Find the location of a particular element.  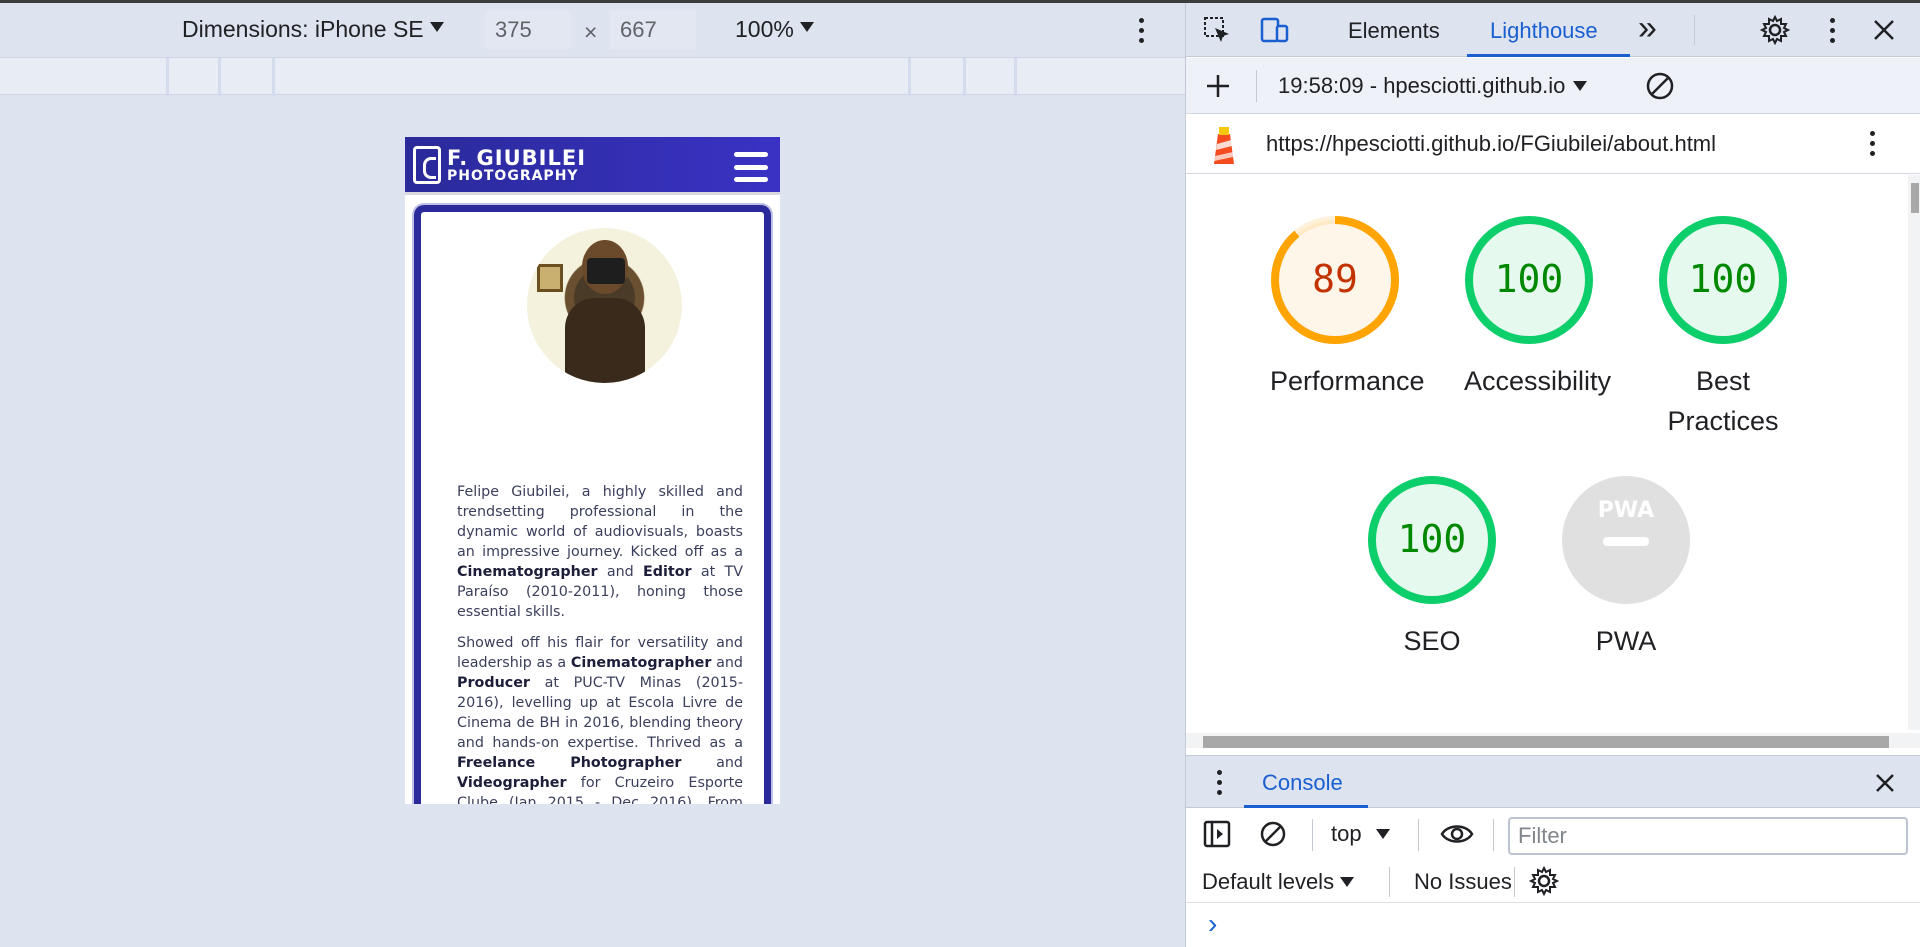

profile-photo is located at coordinates (604, 305).